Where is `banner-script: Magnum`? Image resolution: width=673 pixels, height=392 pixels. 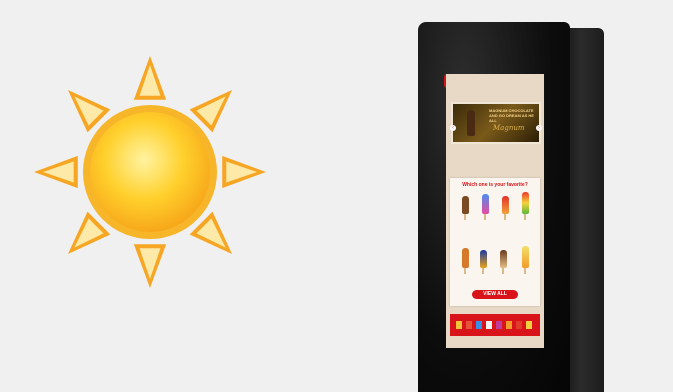 banner-script: Magnum is located at coordinates (509, 128).